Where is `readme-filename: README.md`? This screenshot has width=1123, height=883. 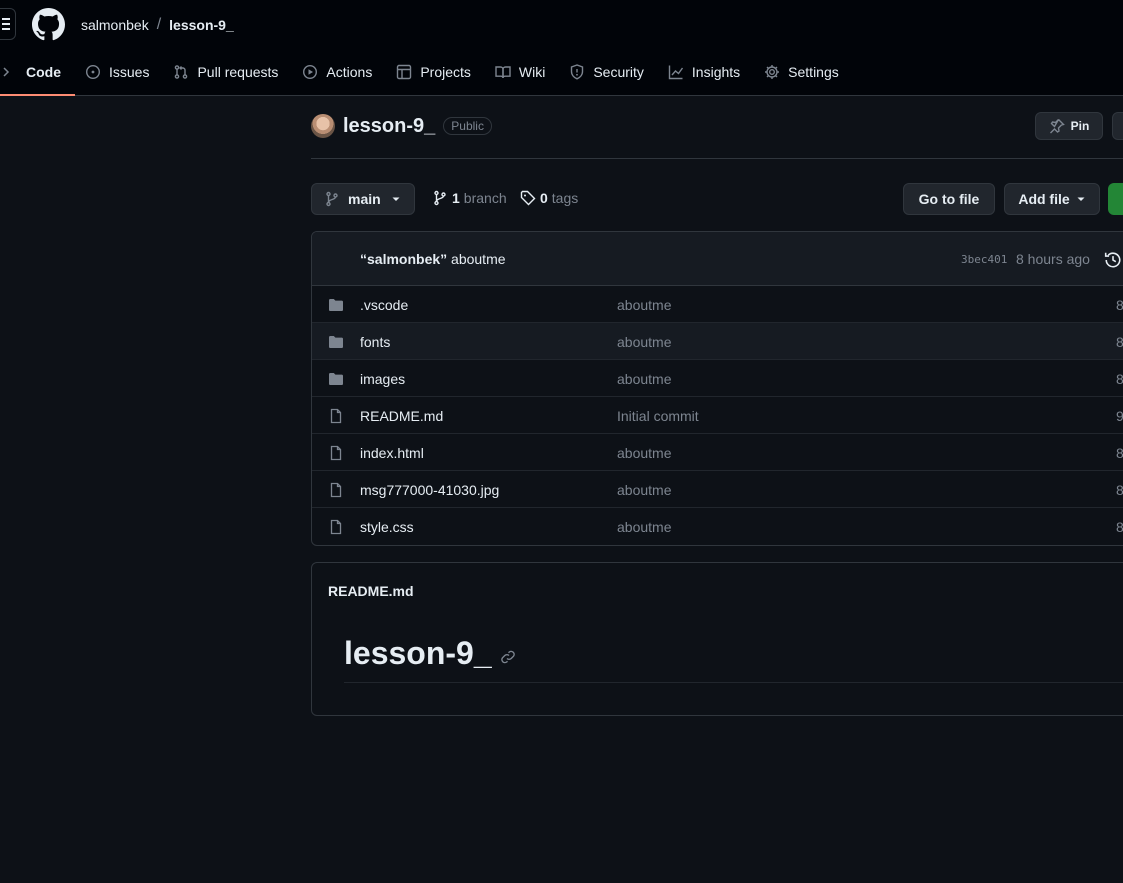
readme-filename: README.md is located at coordinates (371, 591).